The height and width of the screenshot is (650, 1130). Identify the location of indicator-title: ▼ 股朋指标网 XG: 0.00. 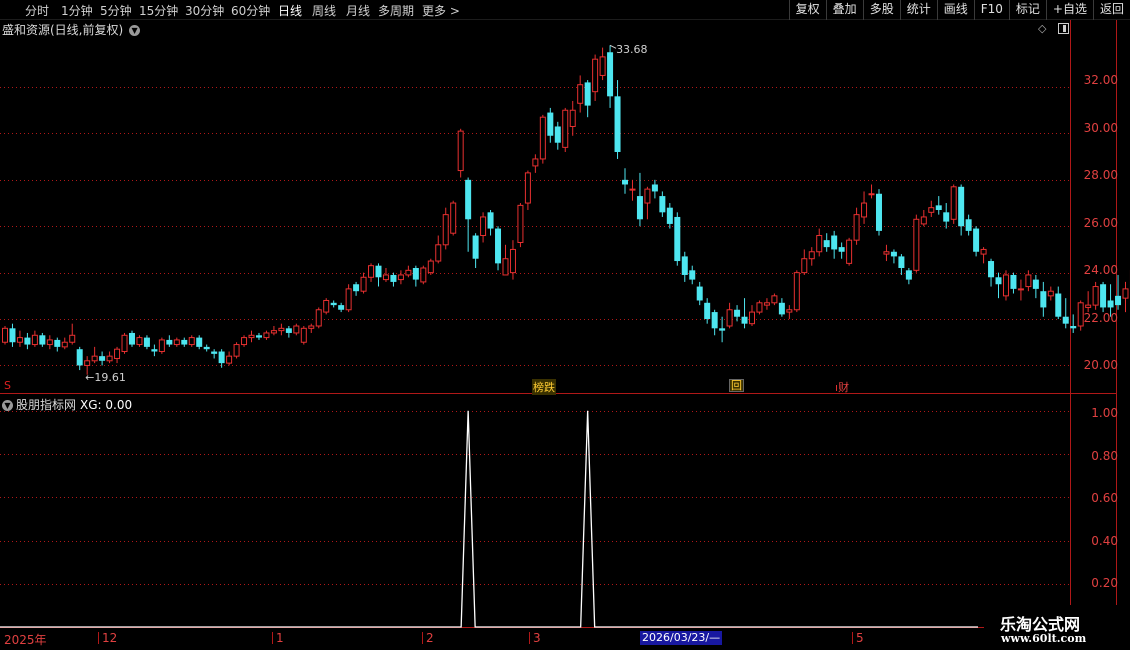
(67, 404).